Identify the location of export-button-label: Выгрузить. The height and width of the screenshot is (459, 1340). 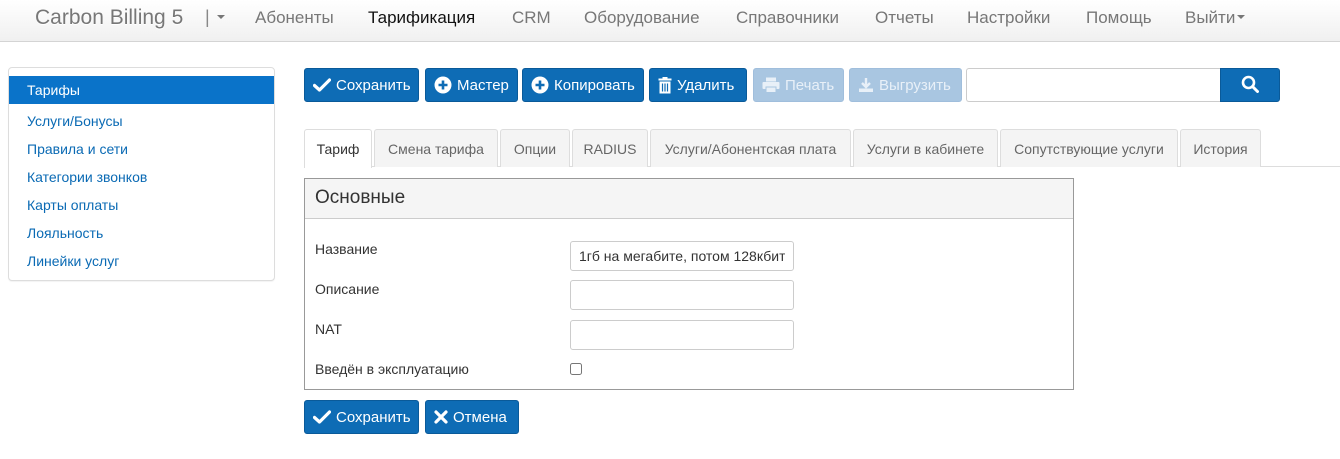
(915, 85).